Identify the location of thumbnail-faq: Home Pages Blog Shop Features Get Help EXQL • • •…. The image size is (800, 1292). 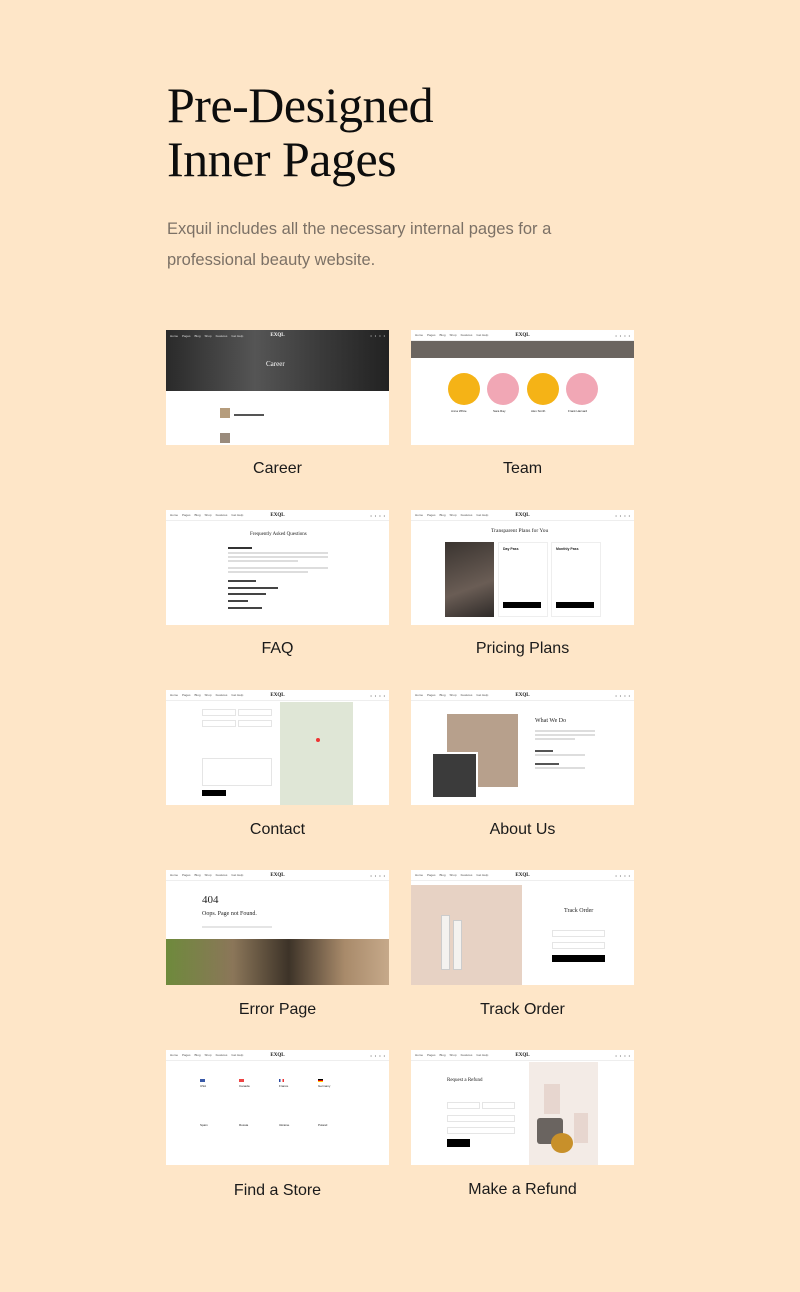
(277, 567).